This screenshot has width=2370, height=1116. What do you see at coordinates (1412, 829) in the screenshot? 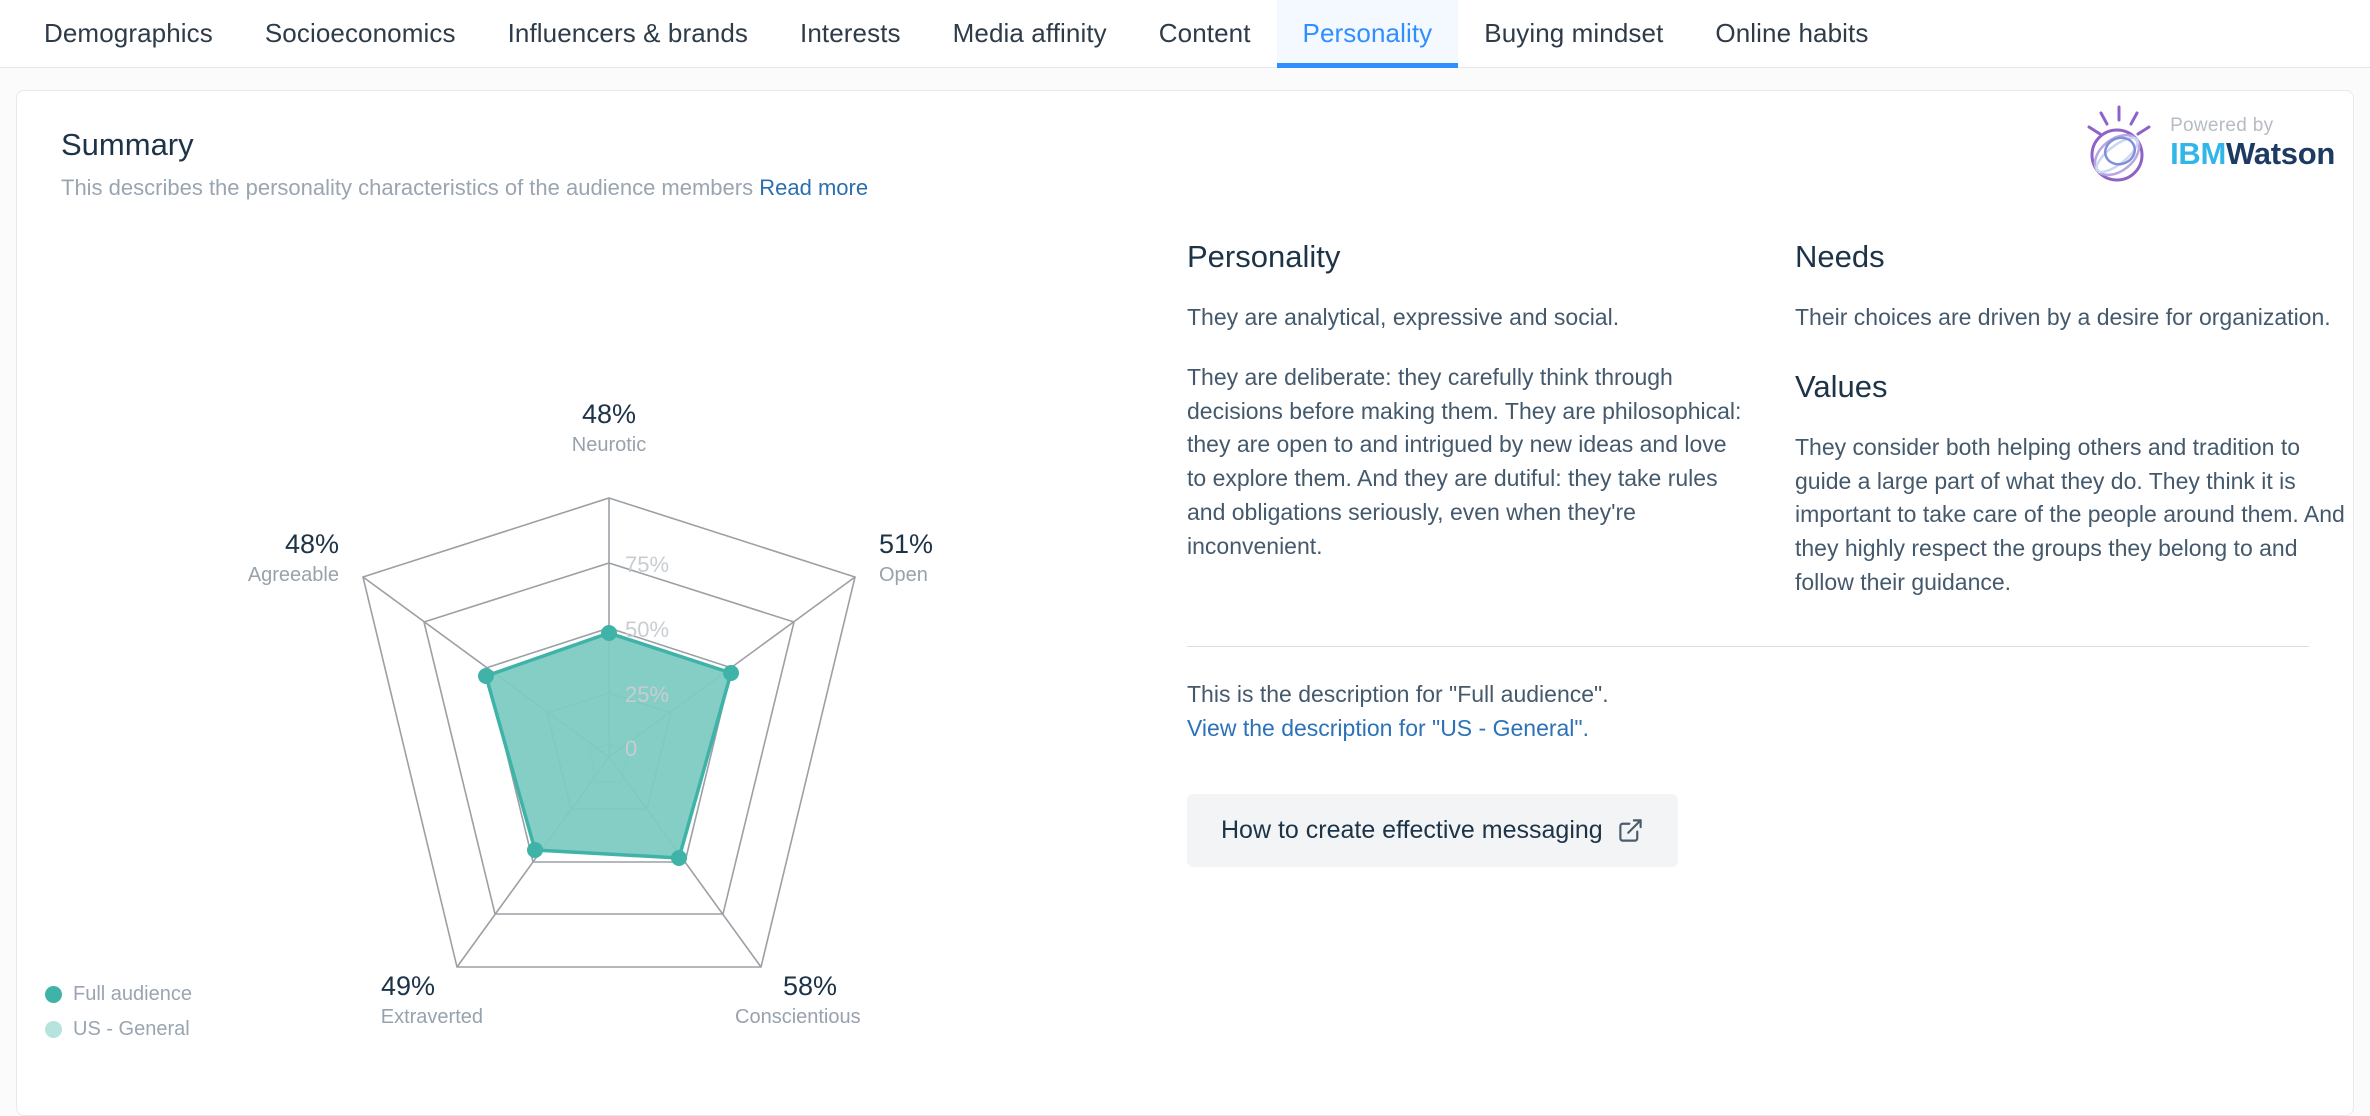
I see `cta-label: How to create effective messaging` at bounding box center [1412, 829].